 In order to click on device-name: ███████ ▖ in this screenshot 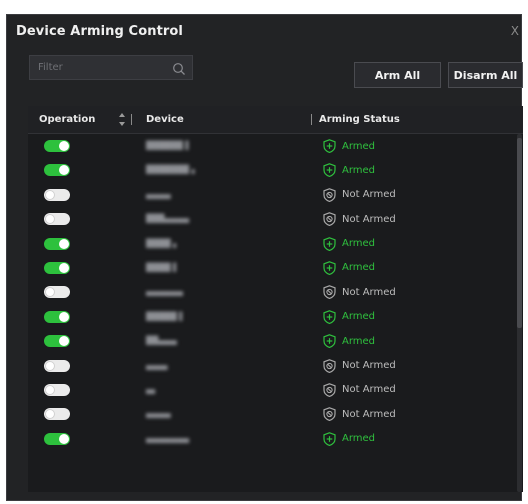, I will do `click(172, 170)`.